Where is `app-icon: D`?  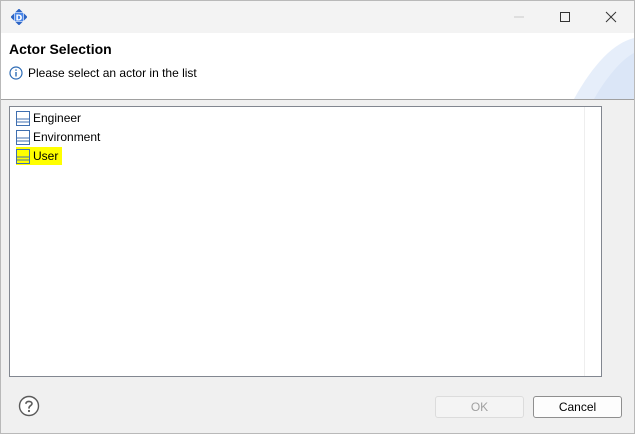 app-icon: D is located at coordinates (19, 17).